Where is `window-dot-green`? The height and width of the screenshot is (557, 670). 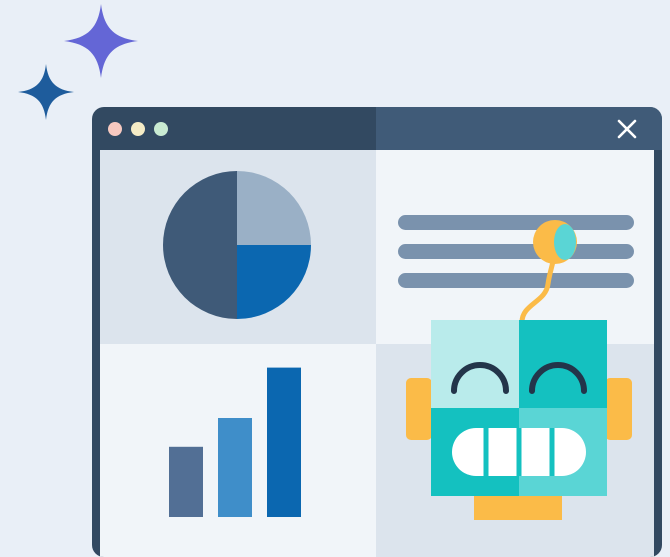 window-dot-green is located at coordinates (161, 129).